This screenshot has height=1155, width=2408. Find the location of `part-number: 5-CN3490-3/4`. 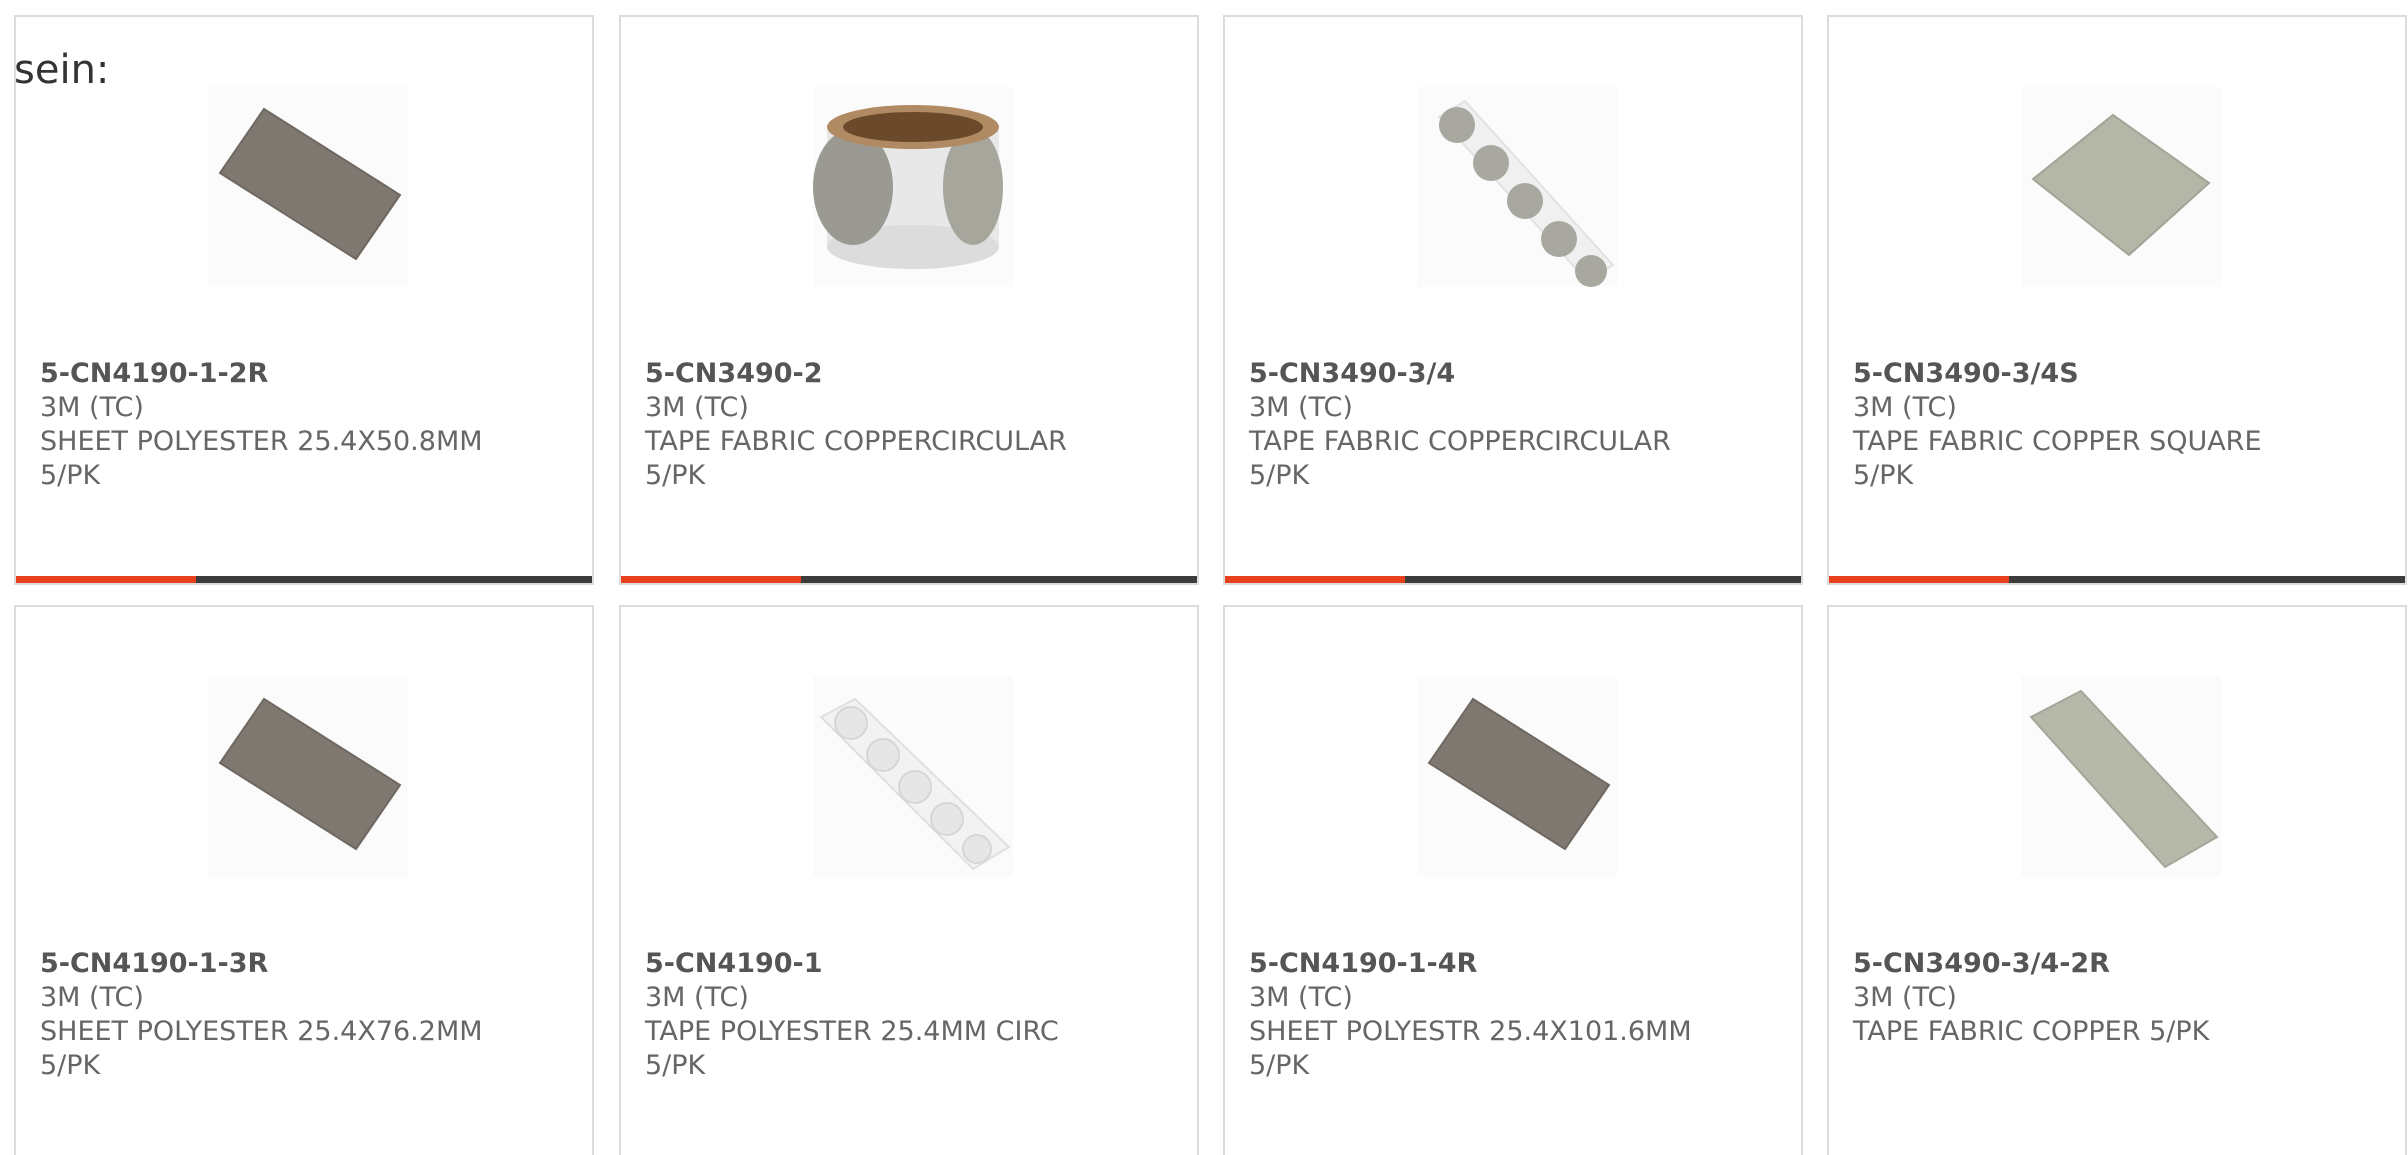

part-number: 5-CN3490-3/4 is located at coordinates (1520, 374).